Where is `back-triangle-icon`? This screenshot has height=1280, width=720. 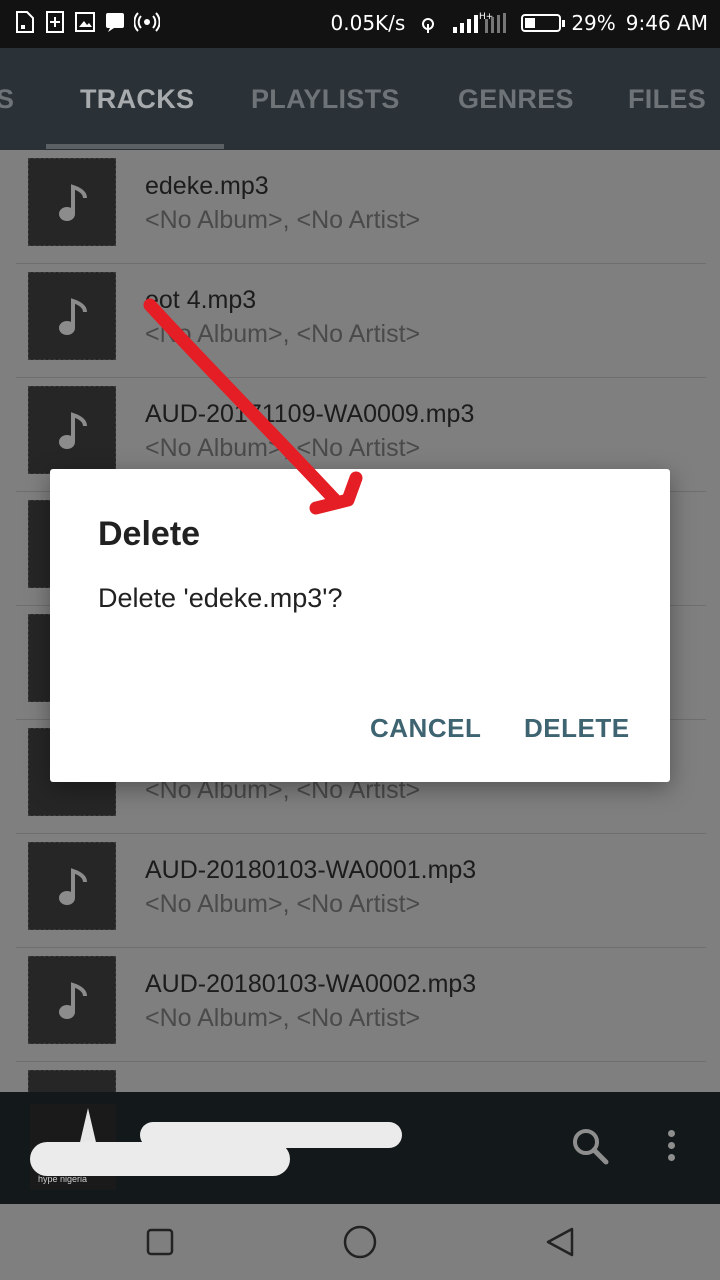 back-triangle-icon is located at coordinates (560, 1242).